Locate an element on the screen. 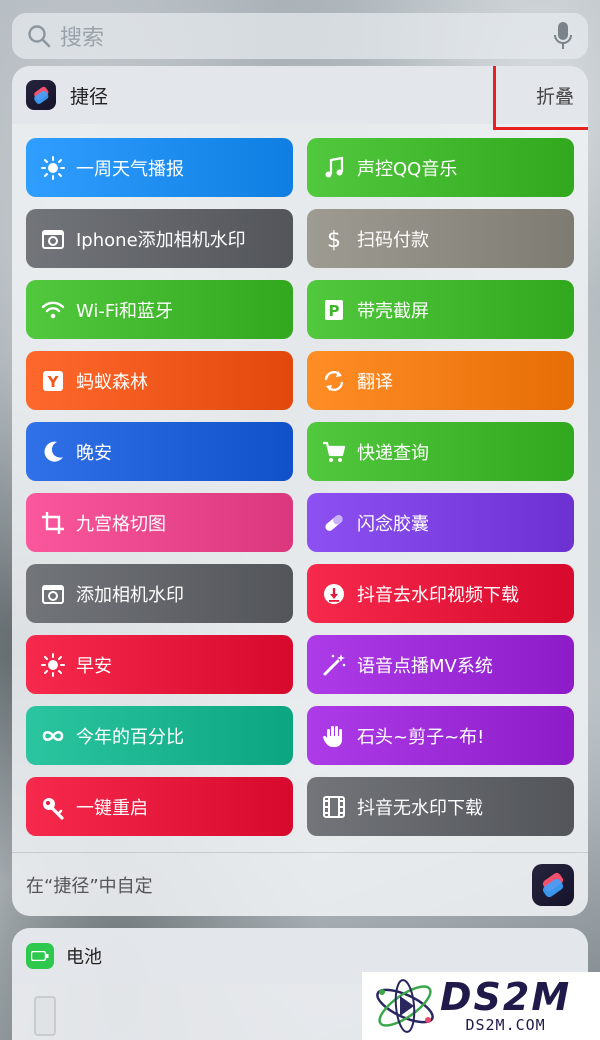  shortcut-tile: 石头~剪子~布! is located at coordinates (440, 735).